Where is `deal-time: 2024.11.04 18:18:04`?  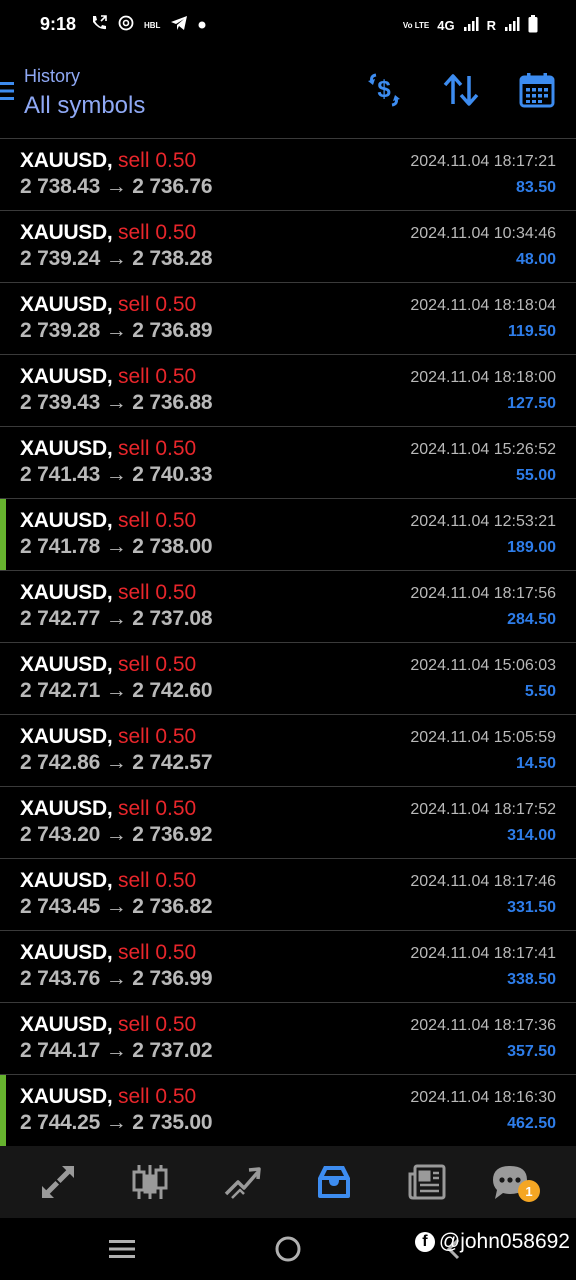
deal-time: 2024.11.04 18:18:04 is located at coordinates (483, 305).